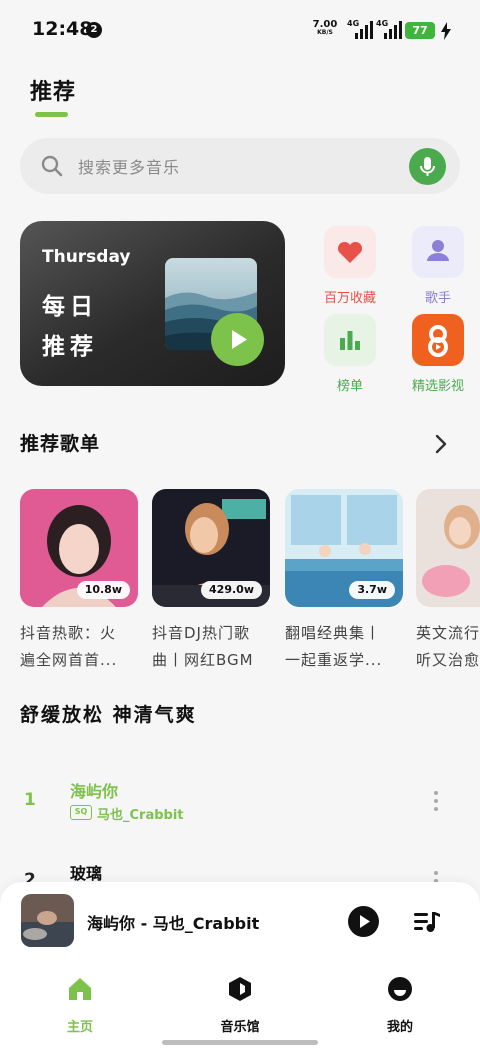 This screenshot has width=480, height=1056. I want to click on search-bar: 搜索更多音乐, so click(240, 166).